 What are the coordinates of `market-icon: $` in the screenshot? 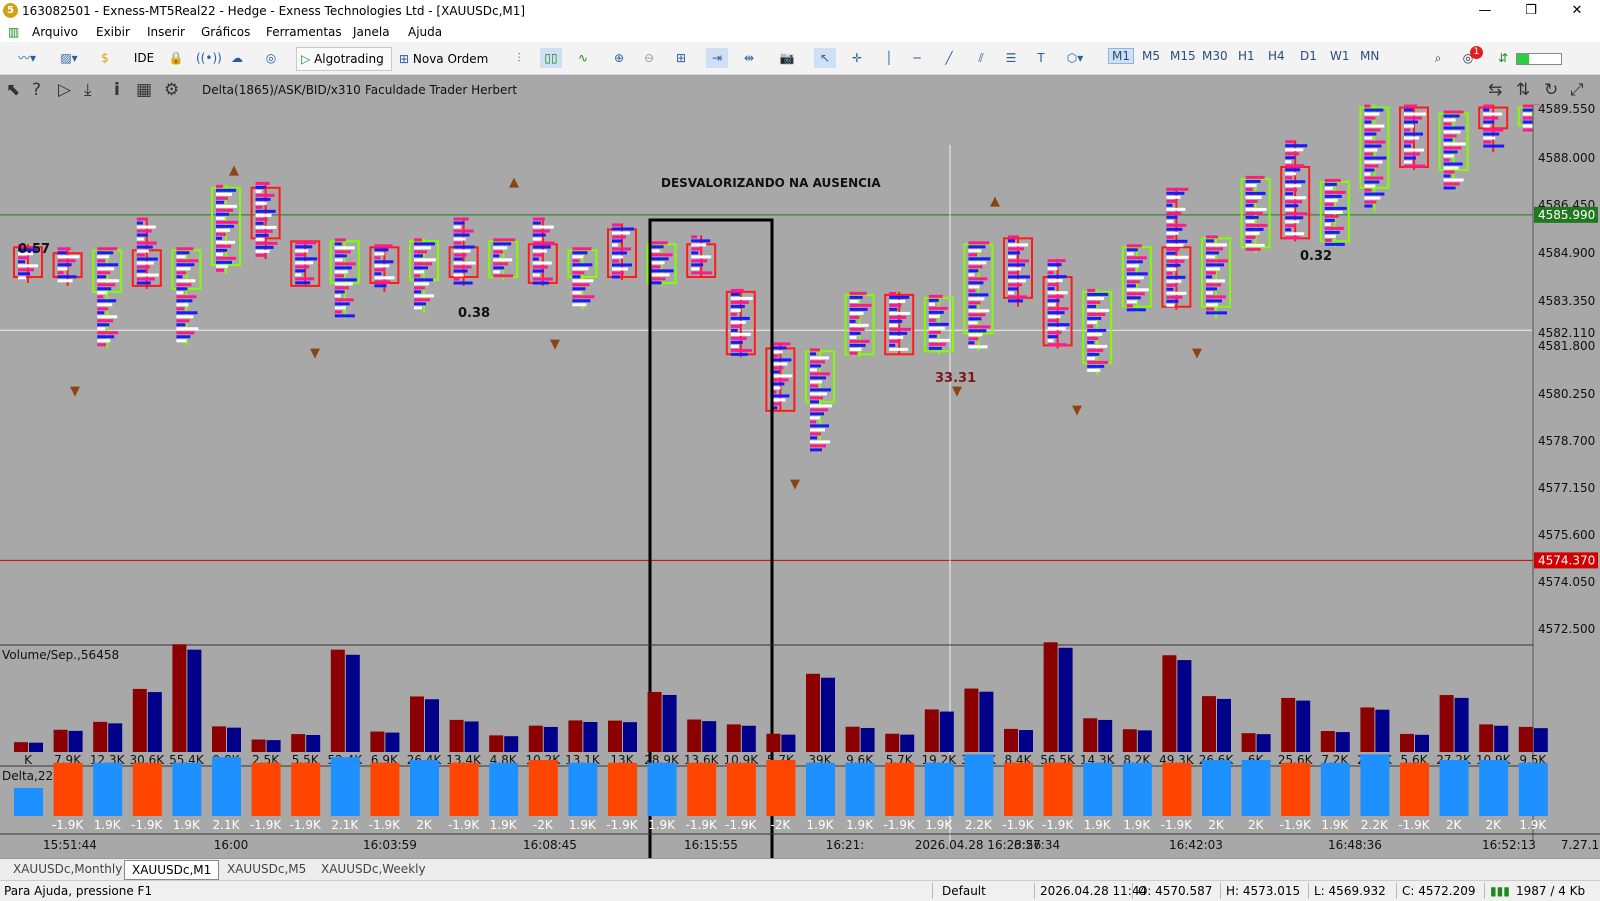 It's located at (105, 58).